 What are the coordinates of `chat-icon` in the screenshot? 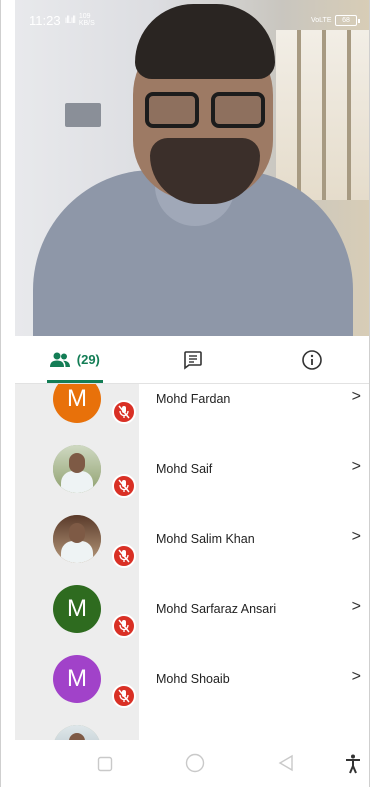 It's located at (193, 360).